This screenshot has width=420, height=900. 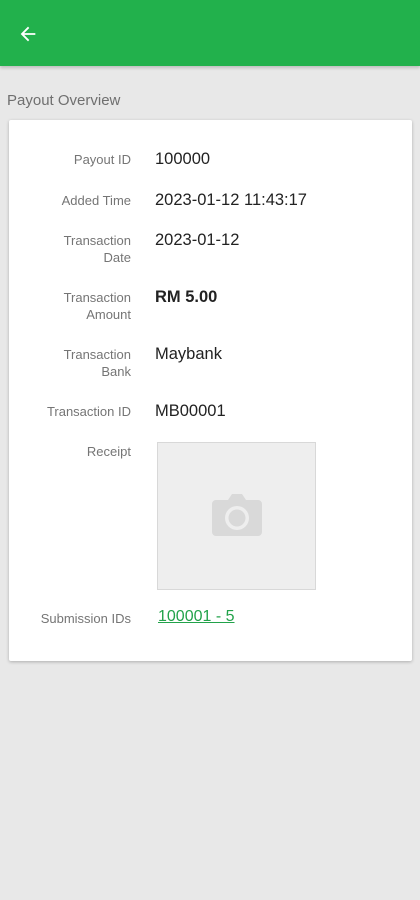 I want to click on back-button, so click(x=28, y=34).